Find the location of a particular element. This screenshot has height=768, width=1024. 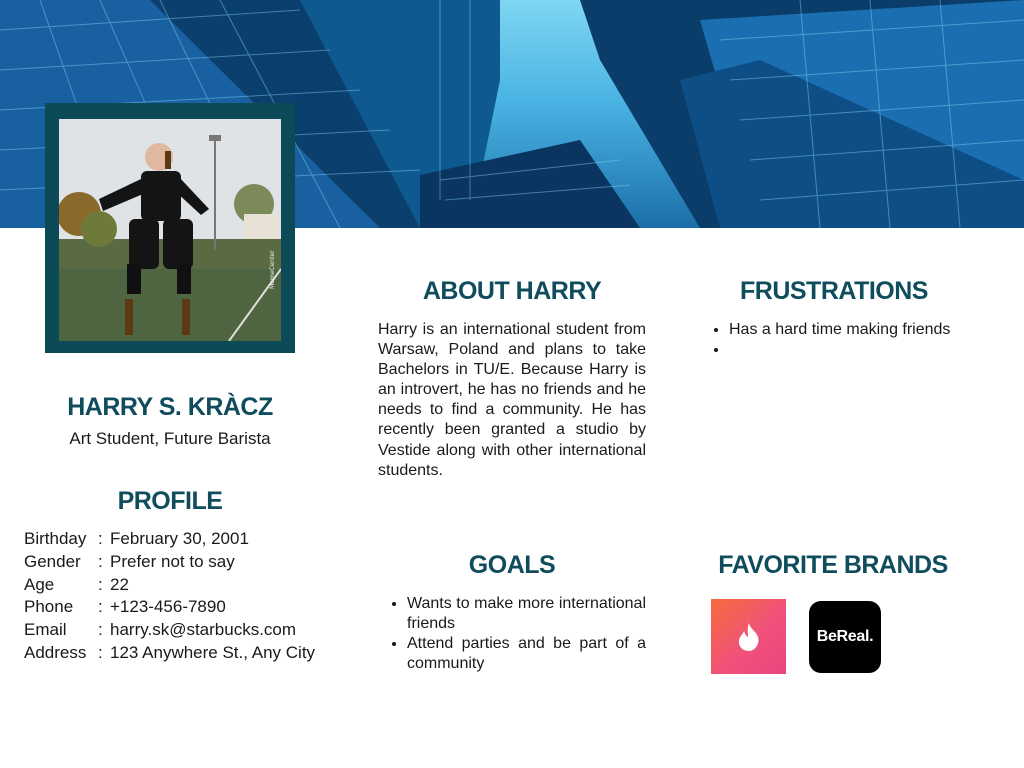

profile-row-address: Address : 123 Anywhere St., Any City is located at coordinates (169, 653).